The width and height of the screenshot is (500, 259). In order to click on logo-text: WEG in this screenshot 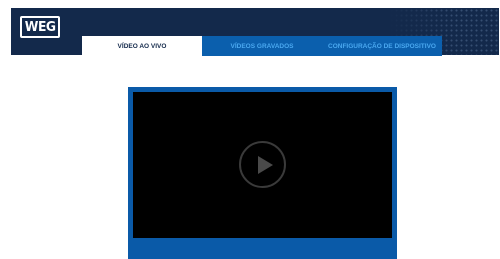, I will do `click(40, 27)`.